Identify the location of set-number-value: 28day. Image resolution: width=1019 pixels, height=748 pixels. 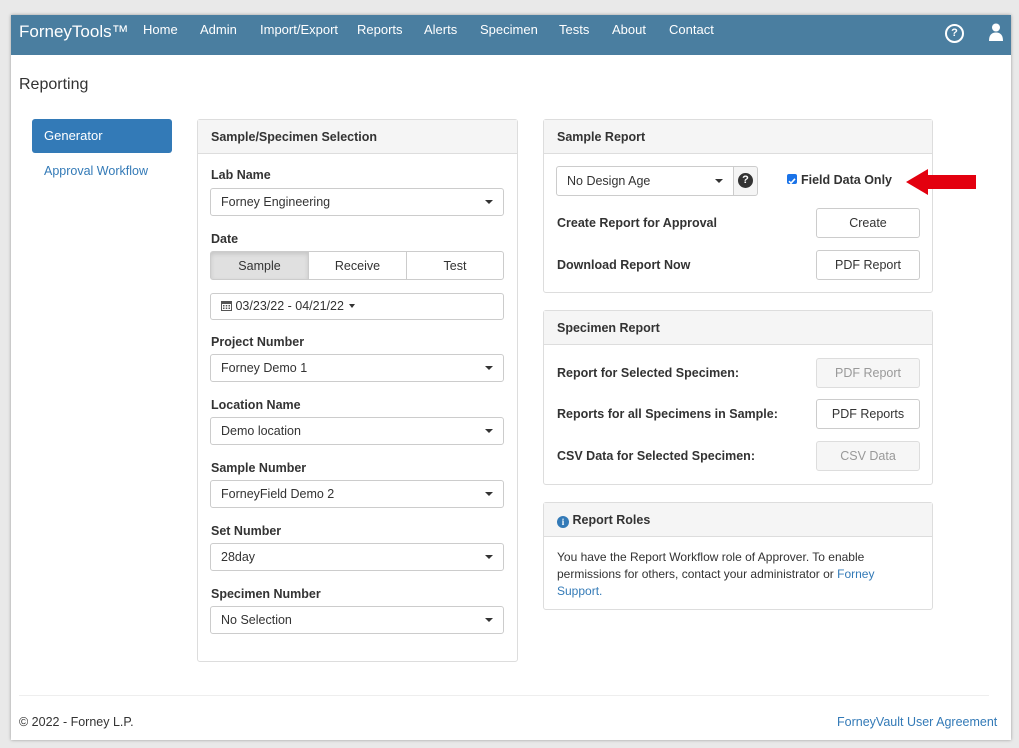
(238, 557).